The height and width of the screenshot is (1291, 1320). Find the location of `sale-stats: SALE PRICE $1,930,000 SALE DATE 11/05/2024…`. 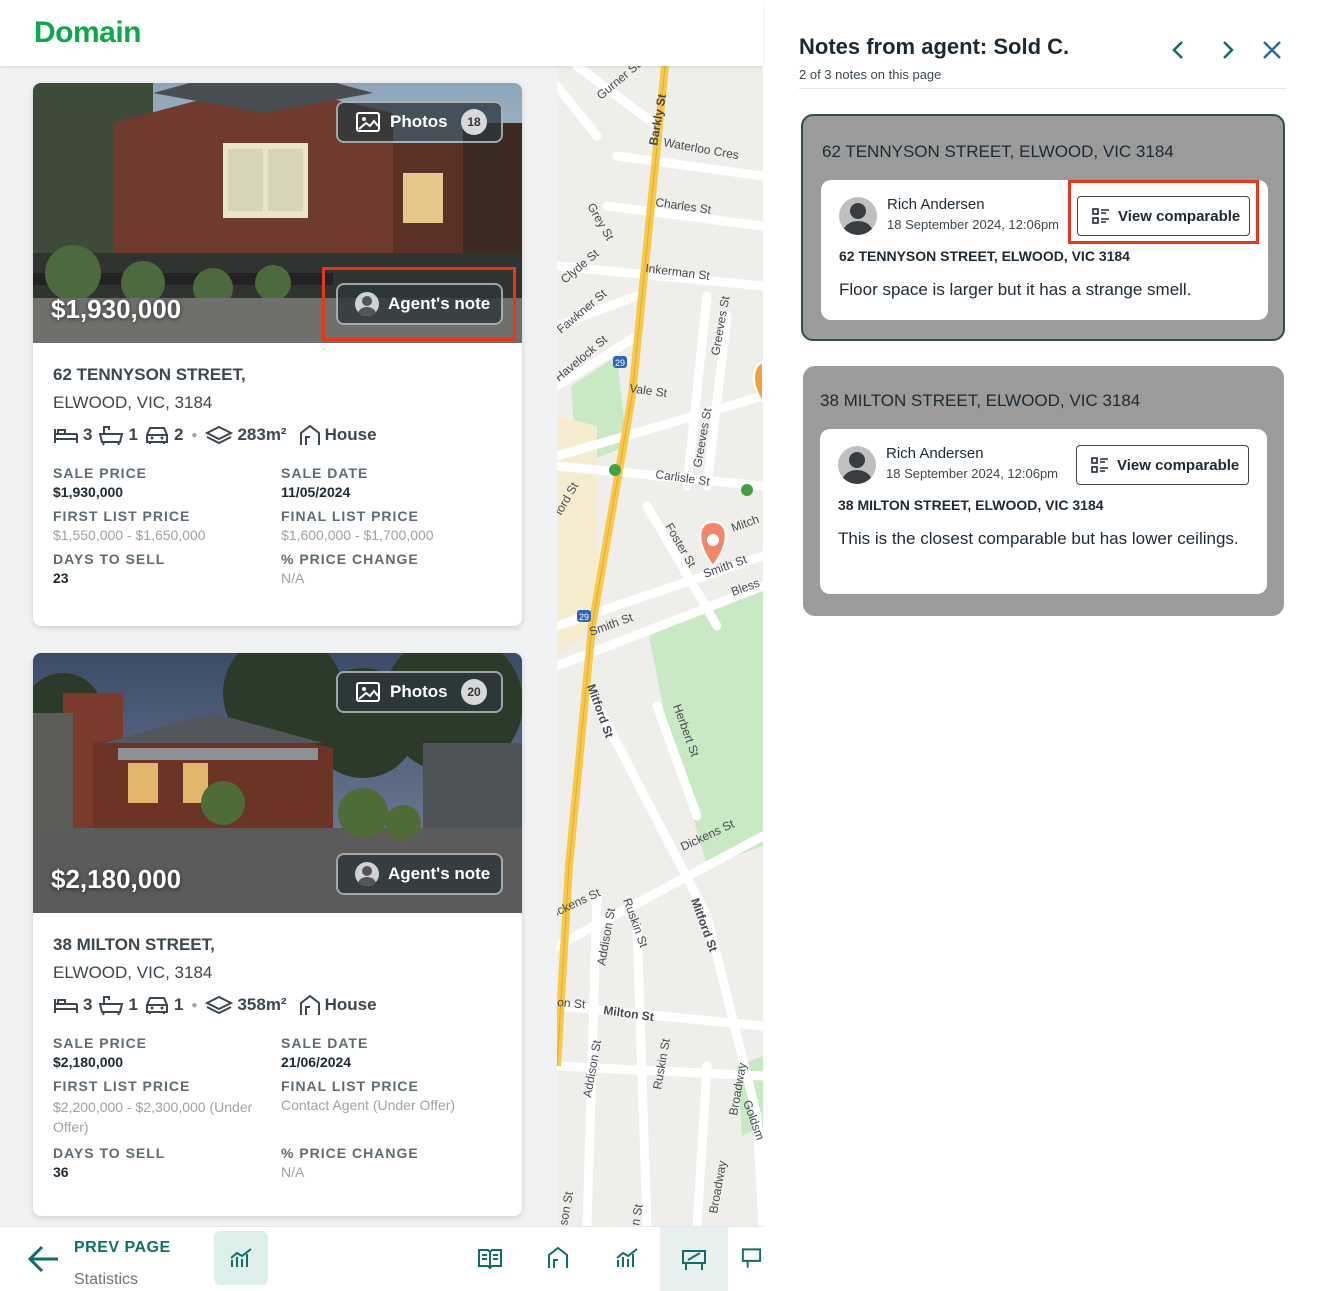

sale-stats: SALE PRICE $1,930,000 SALE DATE 11/05/2024… is located at coordinates (277, 525).